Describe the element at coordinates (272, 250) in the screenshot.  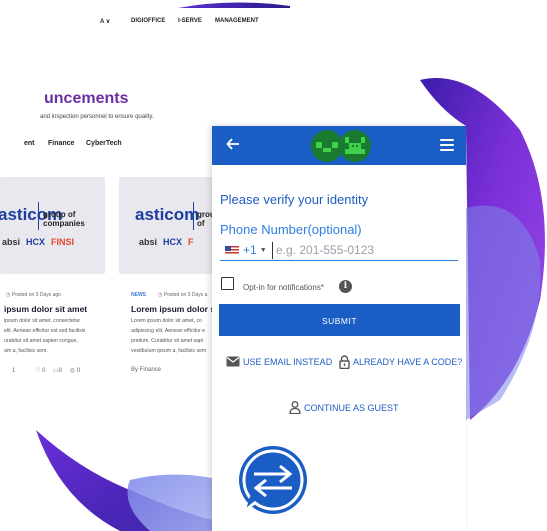
I see `text-cursor` at that location.